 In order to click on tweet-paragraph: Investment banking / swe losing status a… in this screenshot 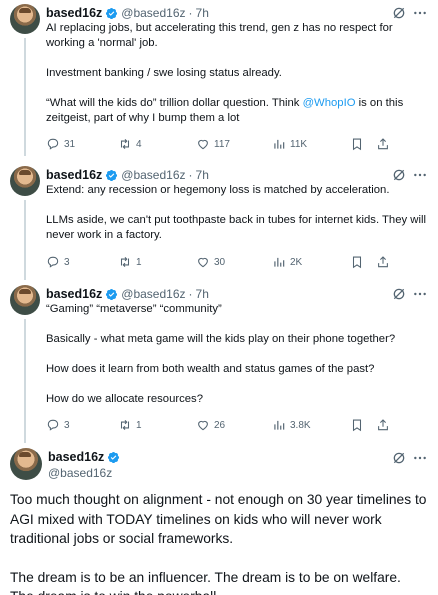, I will do `click(164, 73)`.